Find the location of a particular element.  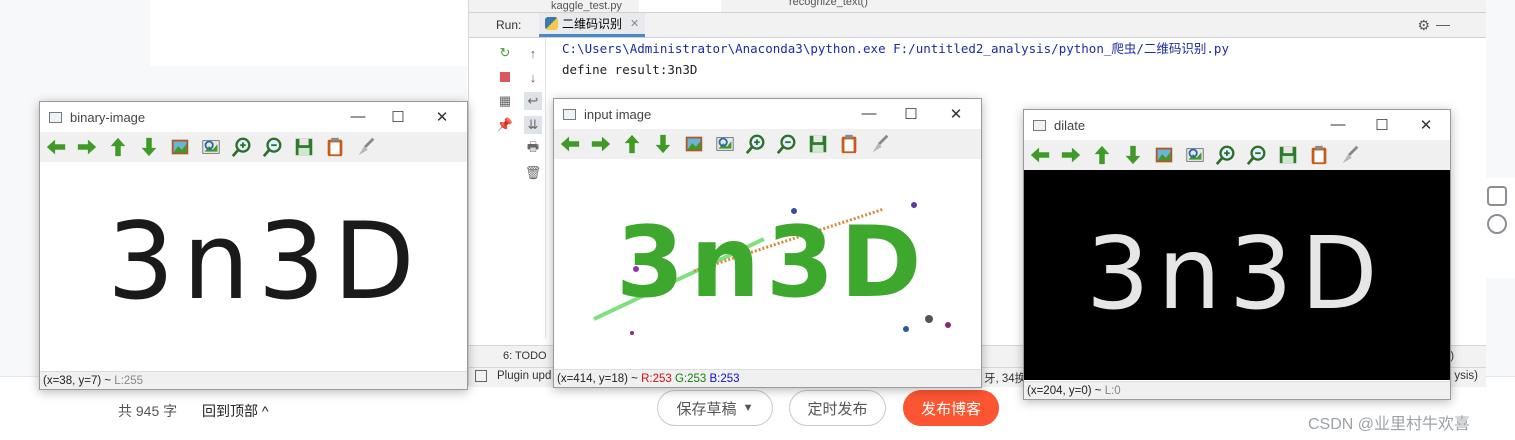

caret-down-icon: ▼ is located at coordinates (748, 408).